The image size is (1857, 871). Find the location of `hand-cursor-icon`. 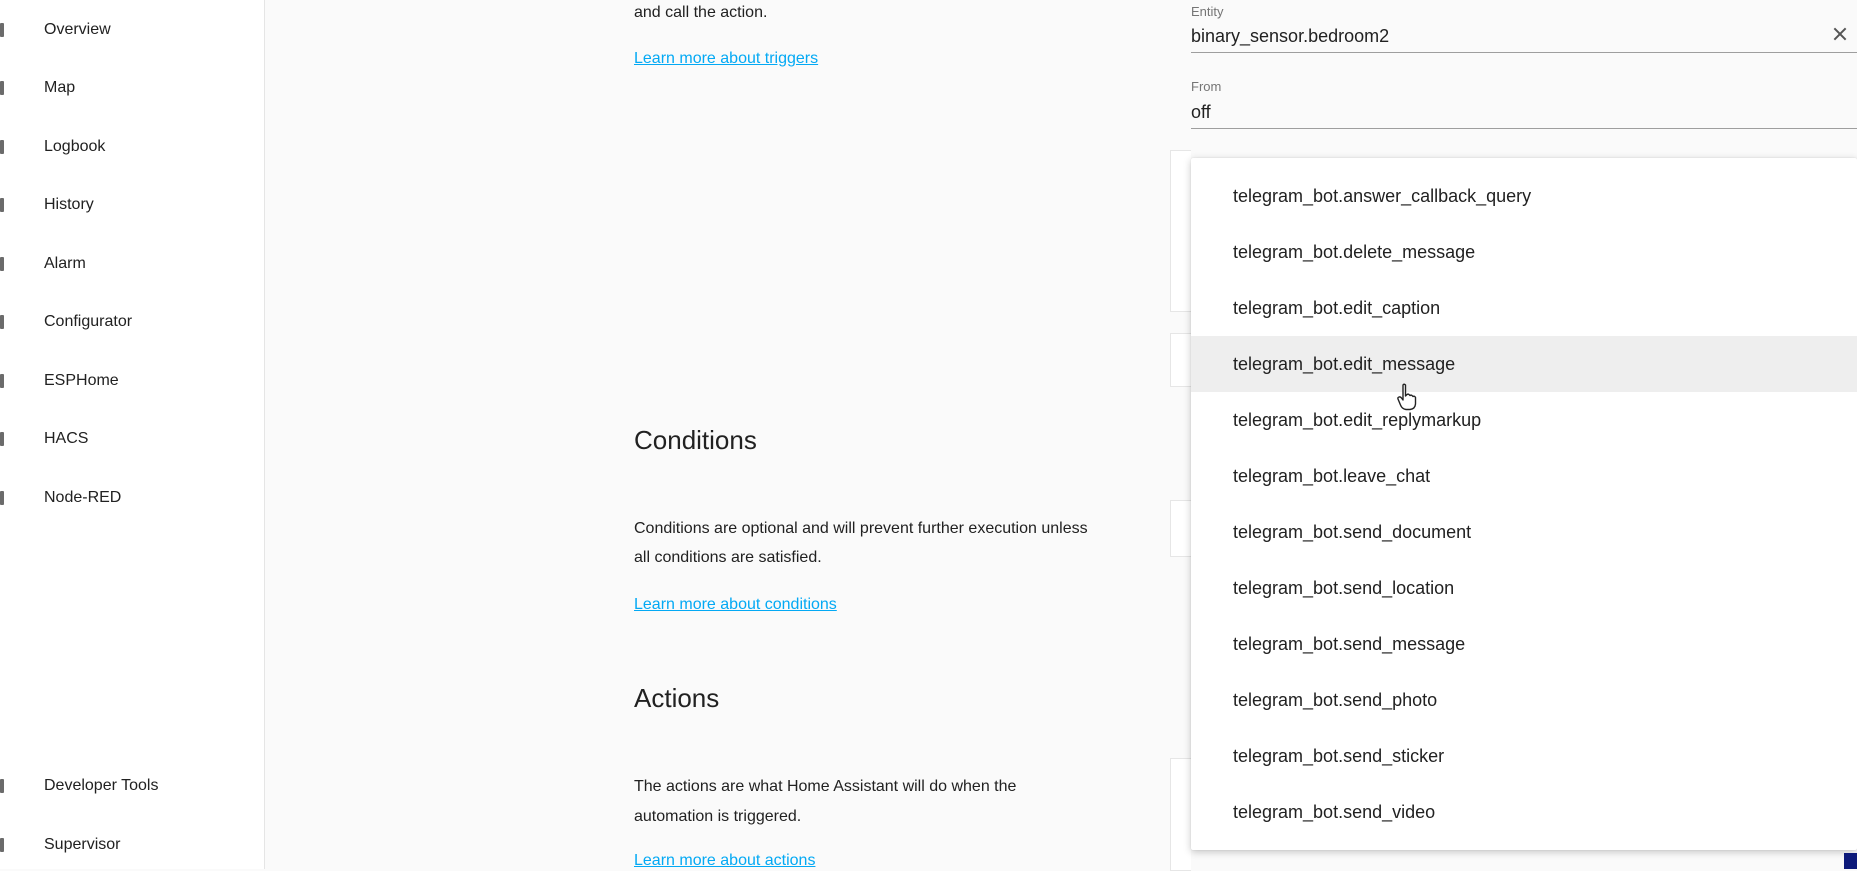

hand-cursor-icon is located at coordinates (1407, 397).